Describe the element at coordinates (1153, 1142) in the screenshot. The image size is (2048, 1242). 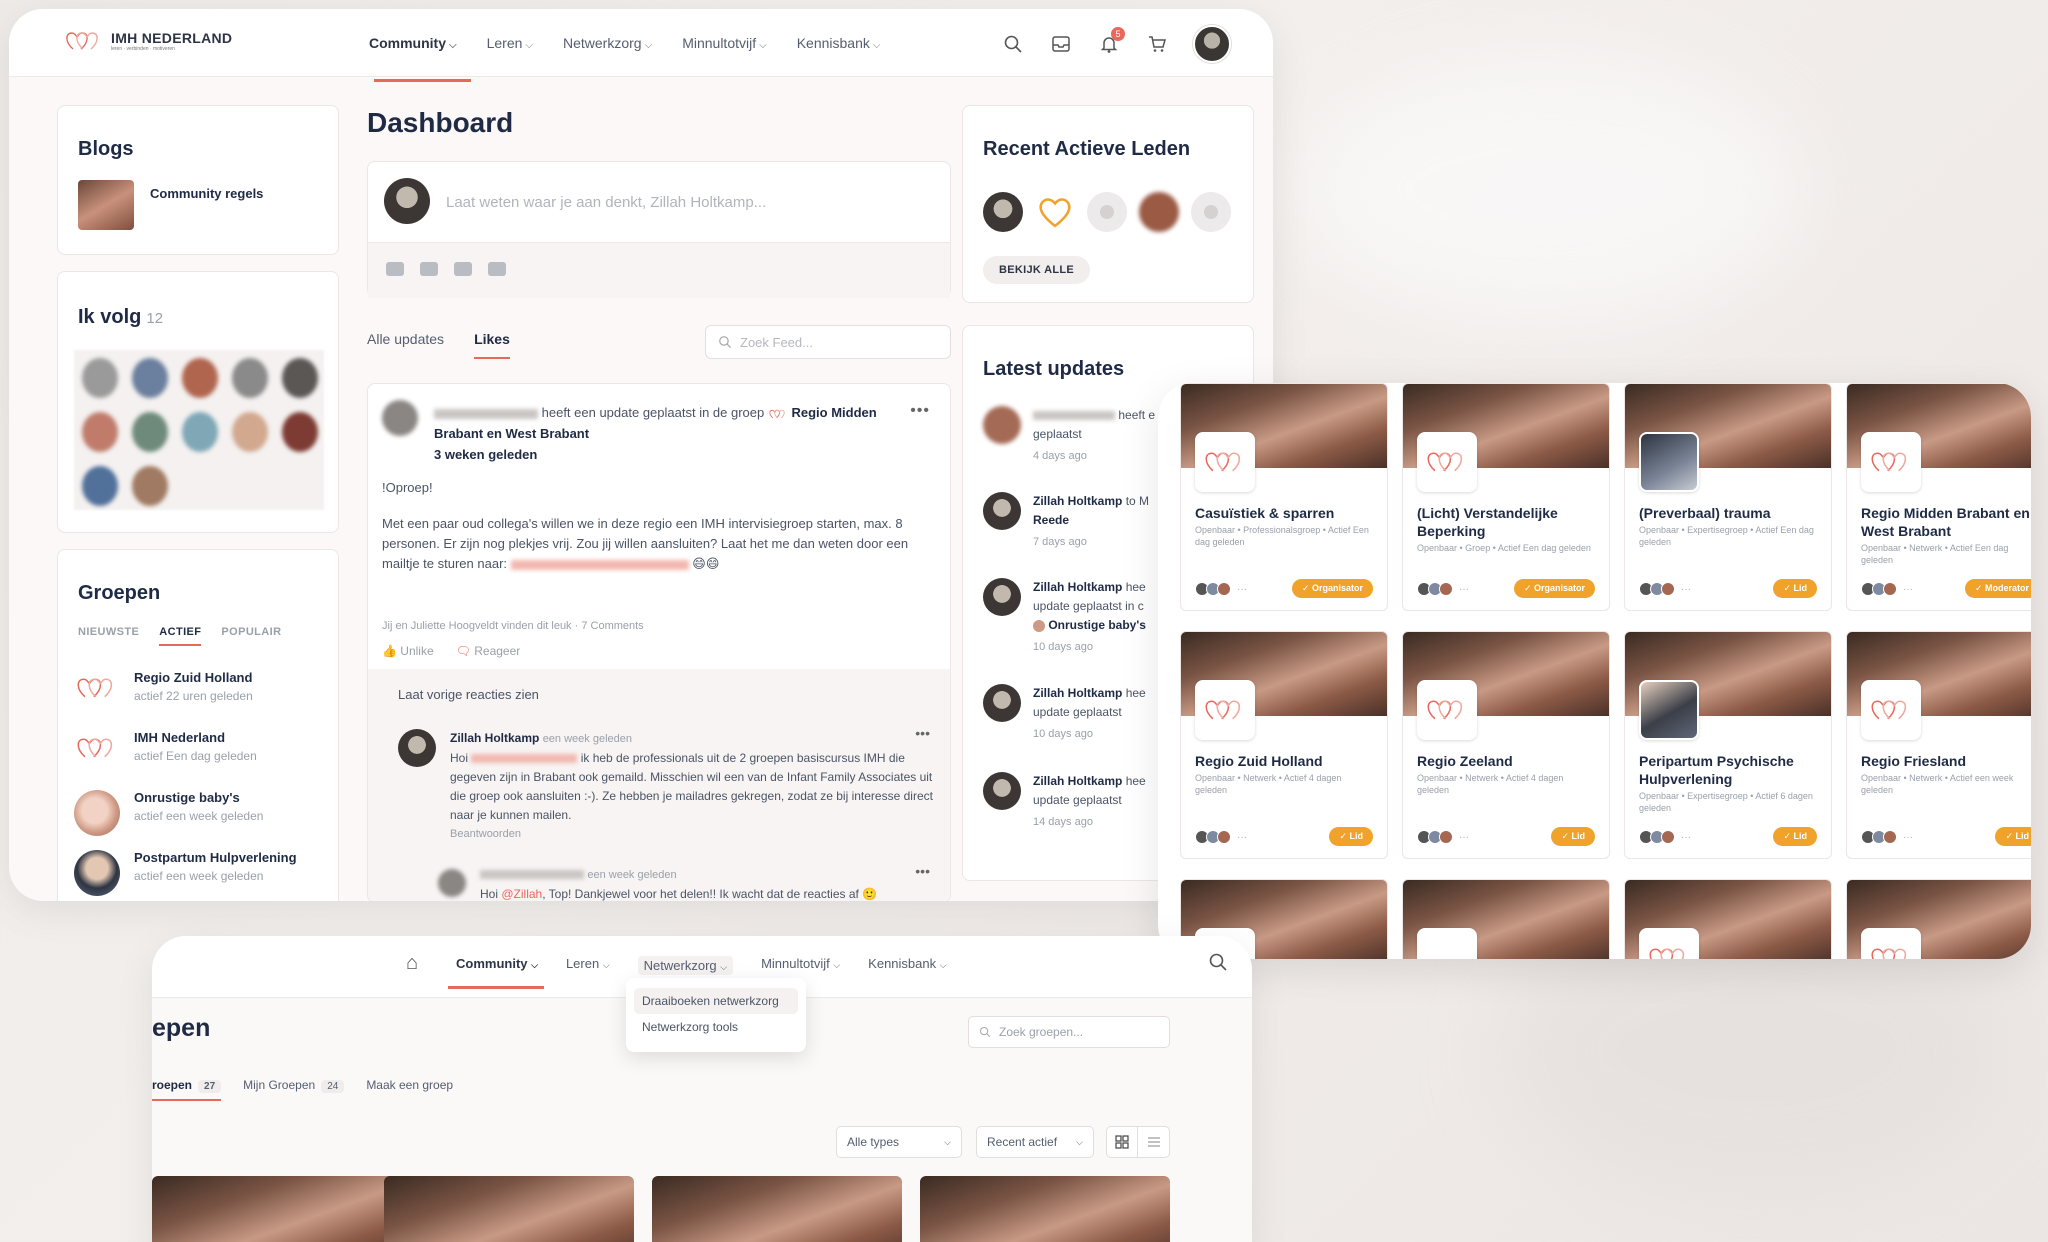
I see `list-view-icon` at that location.